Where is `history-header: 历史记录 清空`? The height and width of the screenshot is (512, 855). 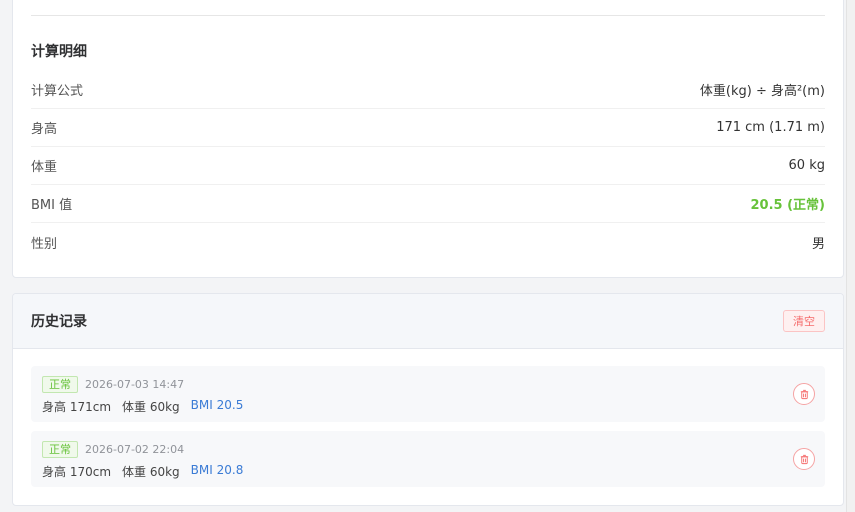
history-header: 历史记录 清空 is located at coordinates (428, 321).